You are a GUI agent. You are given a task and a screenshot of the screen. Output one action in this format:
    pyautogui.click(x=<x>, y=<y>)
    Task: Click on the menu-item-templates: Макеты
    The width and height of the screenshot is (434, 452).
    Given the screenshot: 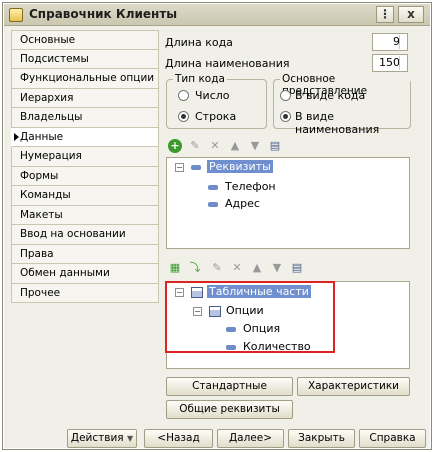 What is the action you would take?
    pyautogui.click(x=85, y=215)
    